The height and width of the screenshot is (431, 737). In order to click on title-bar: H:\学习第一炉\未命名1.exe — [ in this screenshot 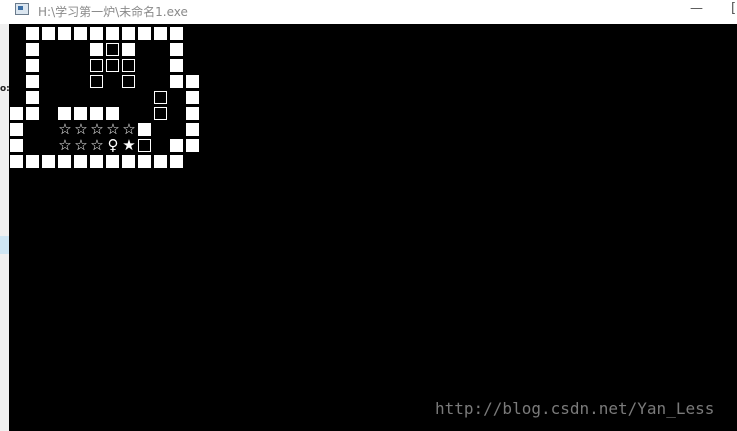, I will do `click(368, 12)`.